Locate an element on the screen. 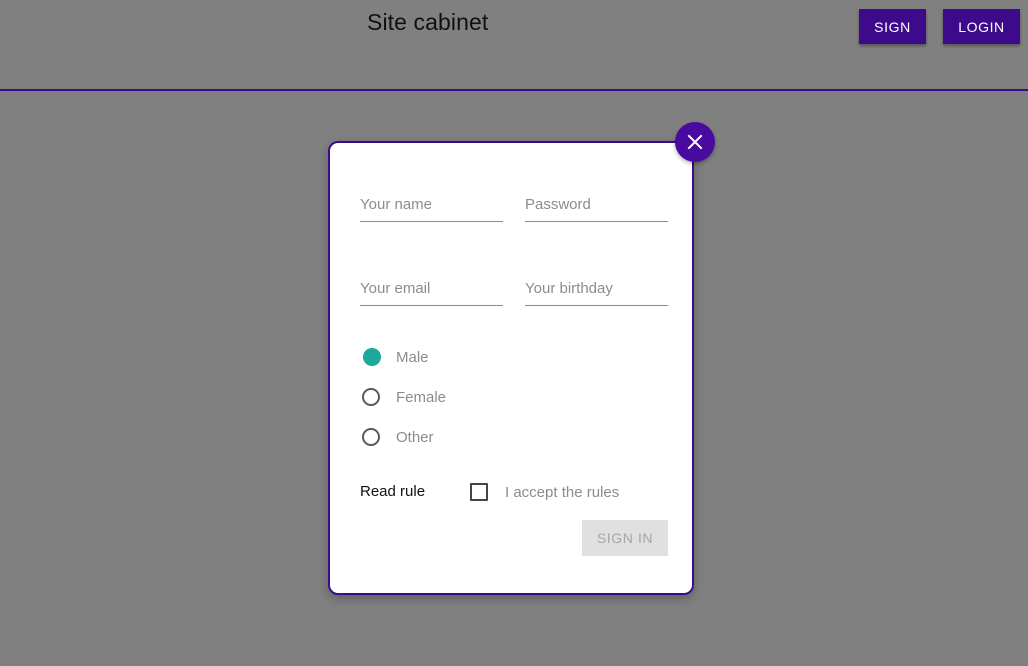 This screenshot has width=1028, height=666. radio-label-other: Other is located at coordinates (415, 437).